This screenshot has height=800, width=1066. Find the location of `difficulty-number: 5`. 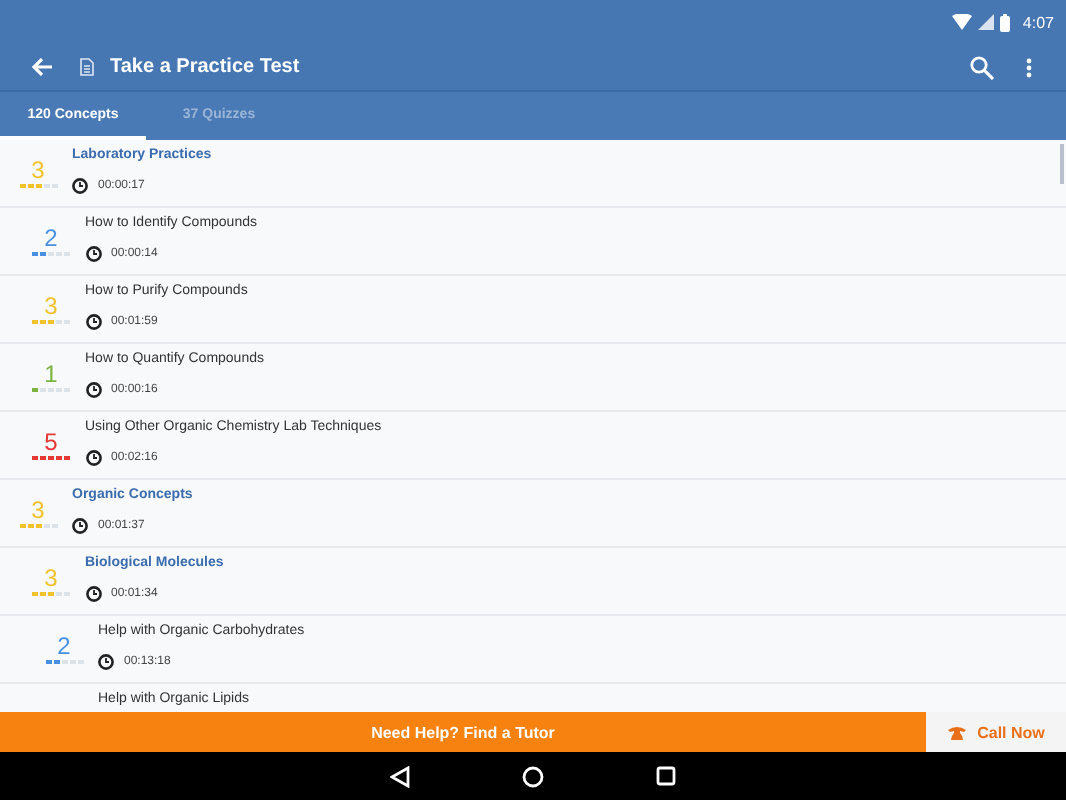

difficulty-number: 5 is located at coordinates (51, 441).